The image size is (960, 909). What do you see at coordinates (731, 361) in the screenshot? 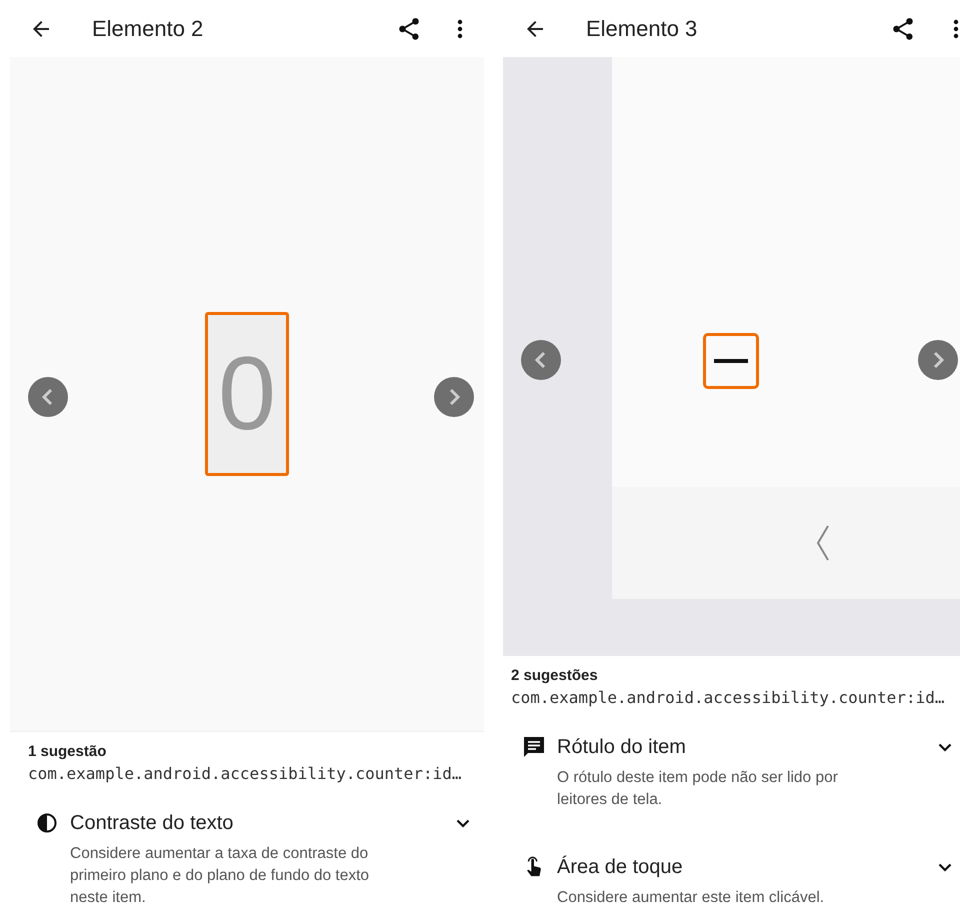
I see `minus-icon` at bounding box center [731, 361].